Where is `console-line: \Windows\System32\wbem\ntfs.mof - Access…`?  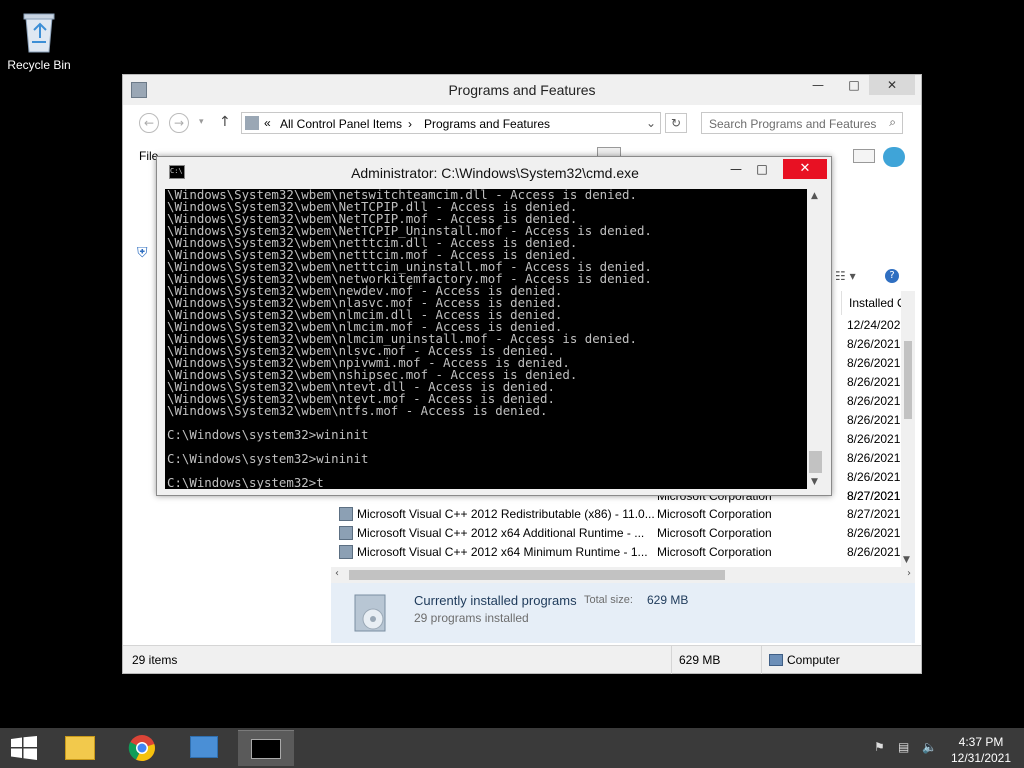 console-line: \Windows\System32\wbem\ntfs.mof - Access… is located at coordinates (357, 410).